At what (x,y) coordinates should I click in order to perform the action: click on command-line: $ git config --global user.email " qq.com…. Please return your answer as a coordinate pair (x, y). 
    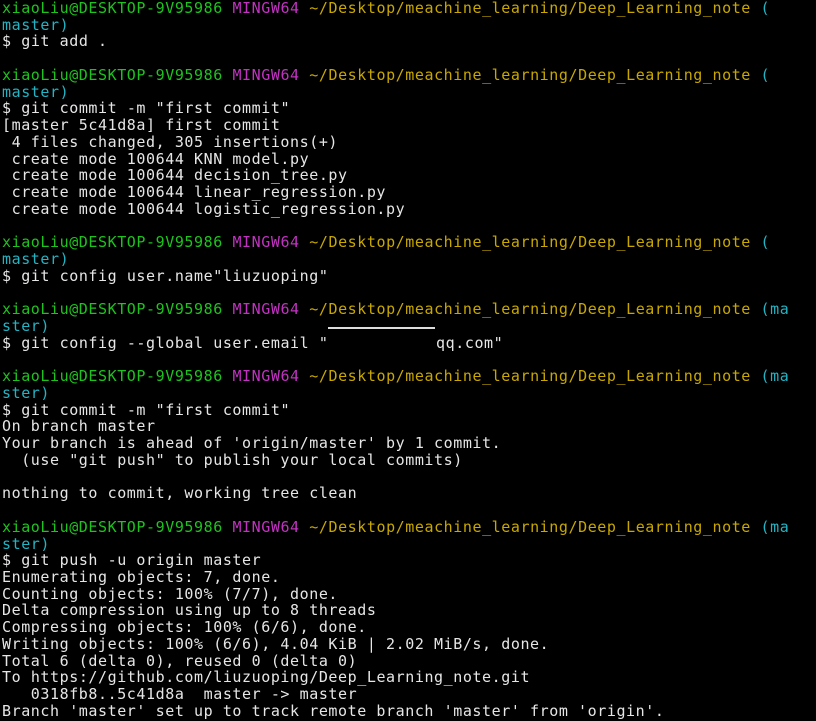
    Looking at the image, I should click on (409, 343).